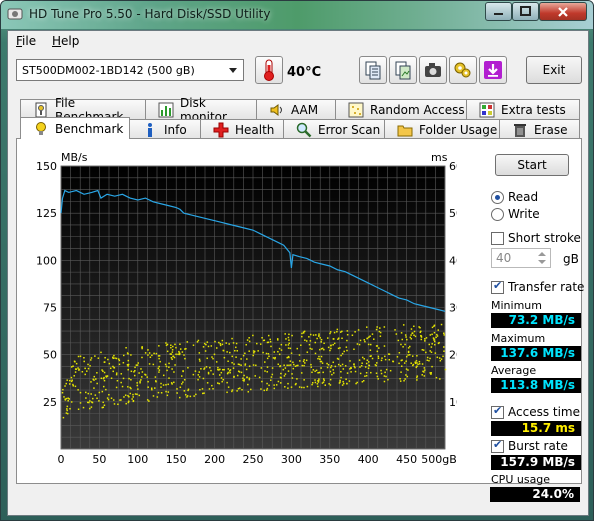 The height and width of the screenshot is (521, 594). I want to click on tab-file-benchmark: File Benchmark, so click(83, 110).